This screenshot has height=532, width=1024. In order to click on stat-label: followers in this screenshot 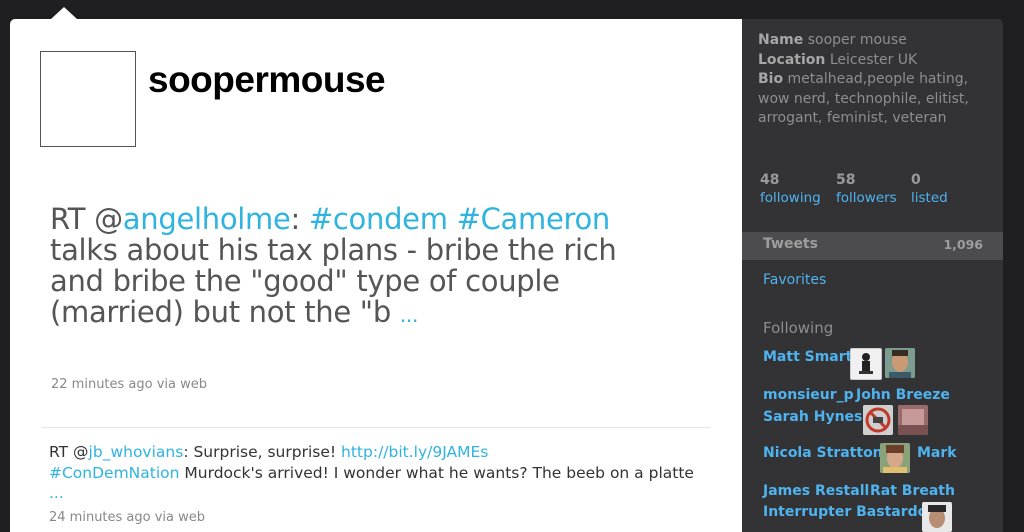, I will do `click(866, 198)`.